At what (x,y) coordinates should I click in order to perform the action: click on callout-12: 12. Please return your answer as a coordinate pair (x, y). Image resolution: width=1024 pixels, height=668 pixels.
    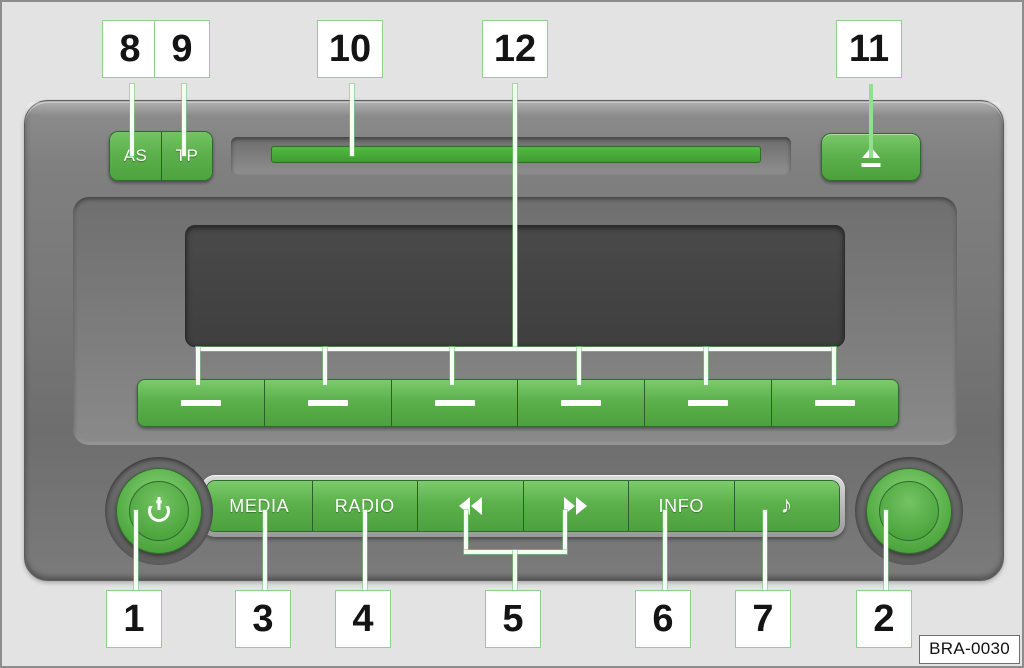
    Looking at the image, I should click on (515, 49).